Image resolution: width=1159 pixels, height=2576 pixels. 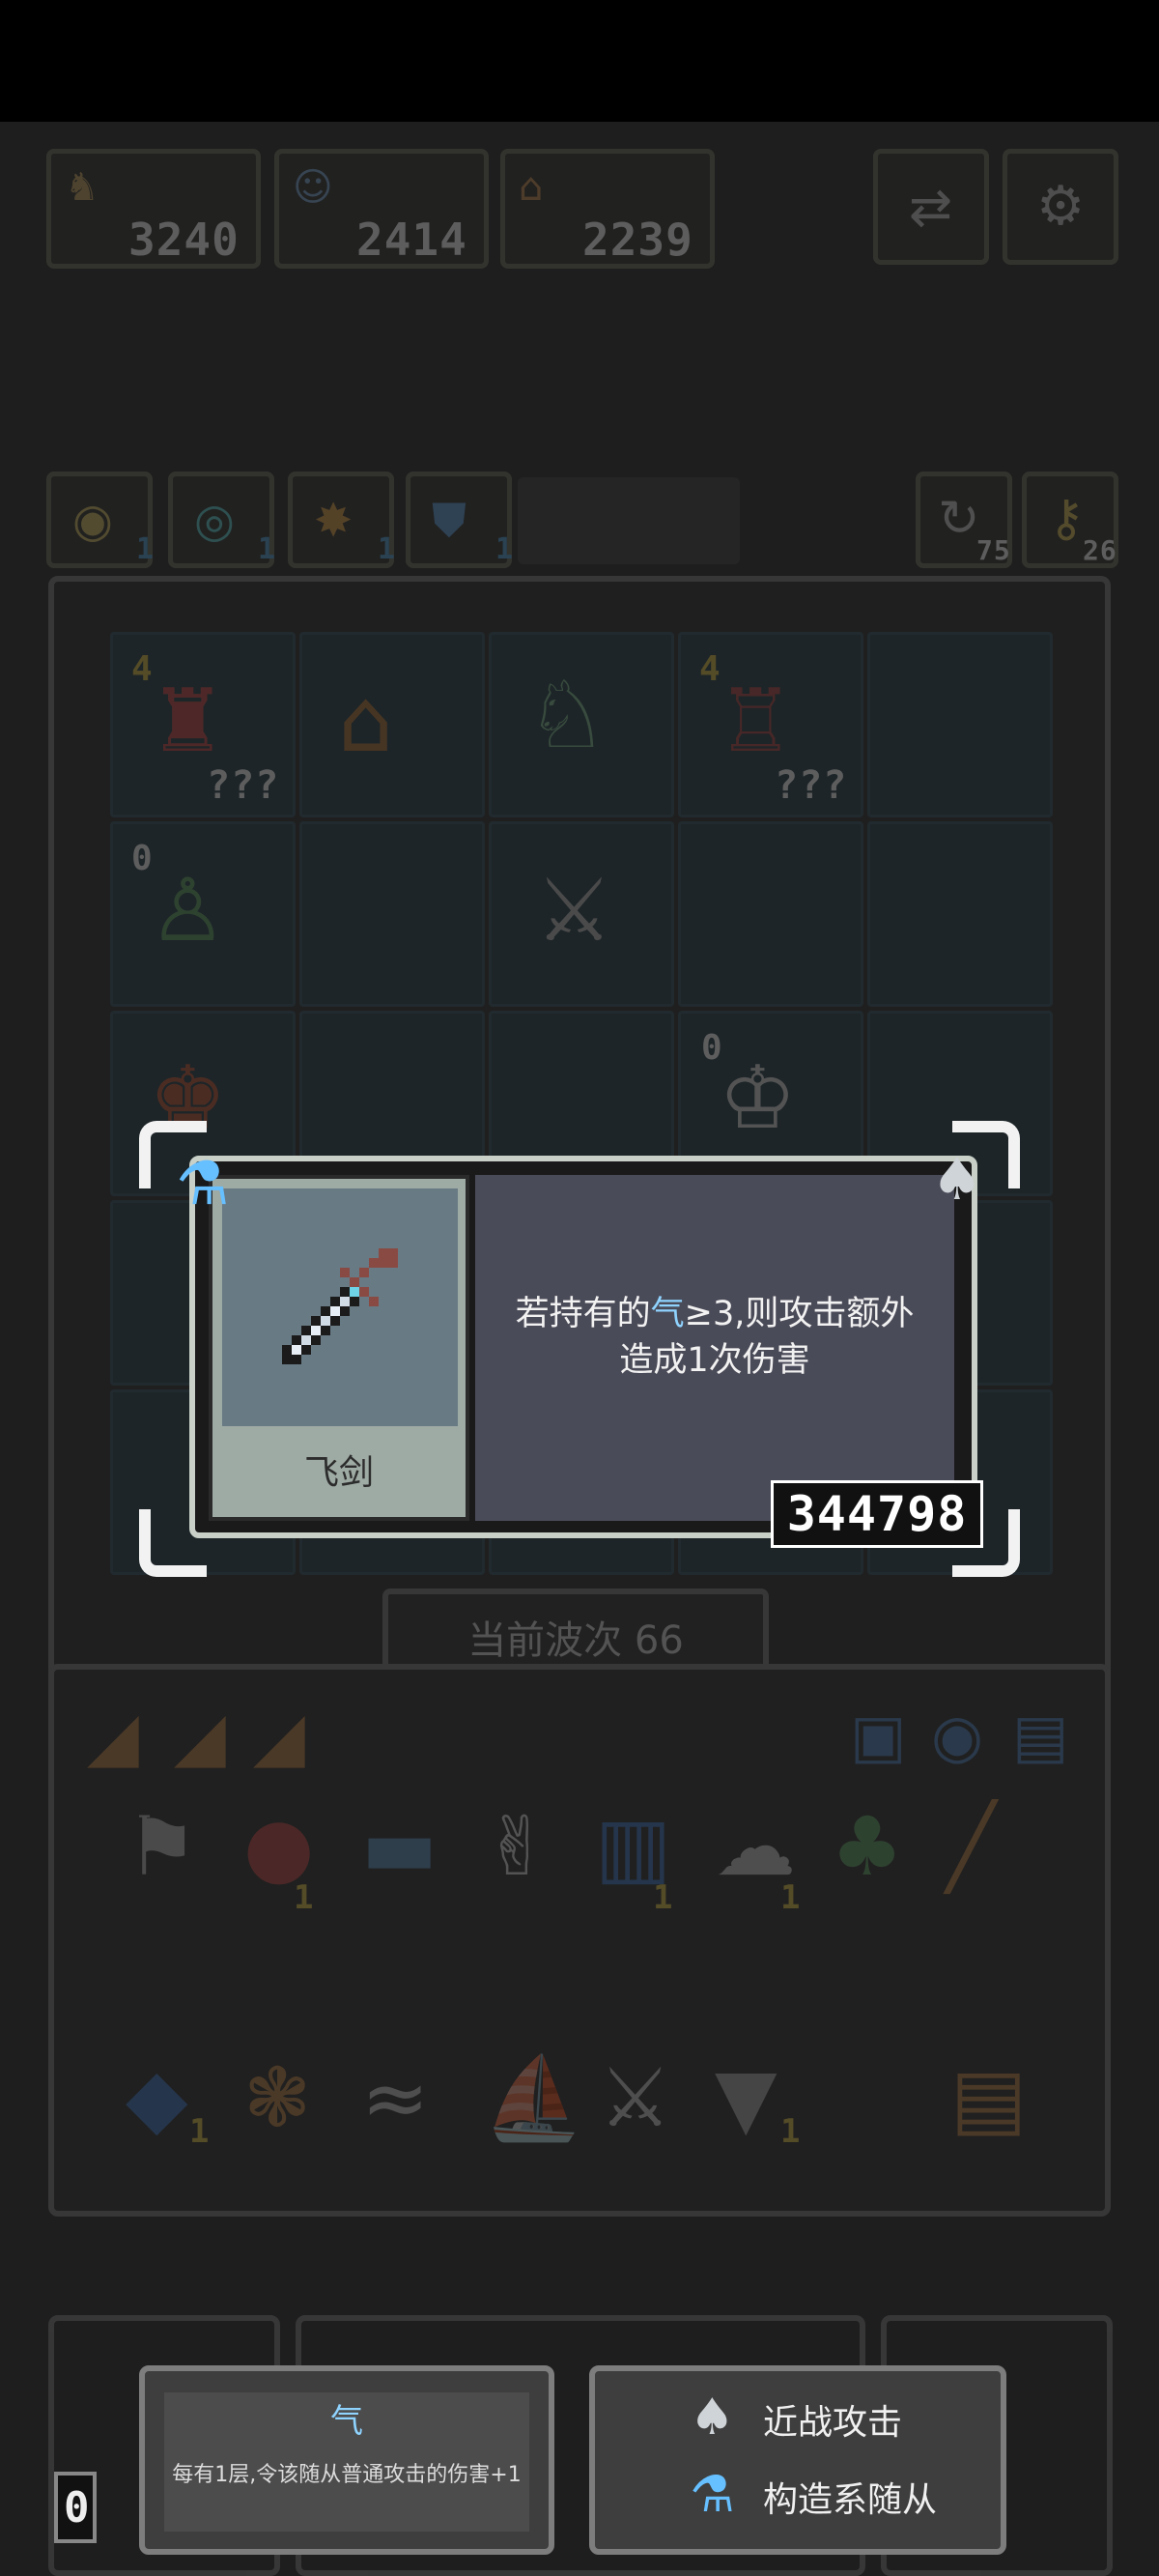 I want to click on item-portrait, so click(x=340, y=1307).